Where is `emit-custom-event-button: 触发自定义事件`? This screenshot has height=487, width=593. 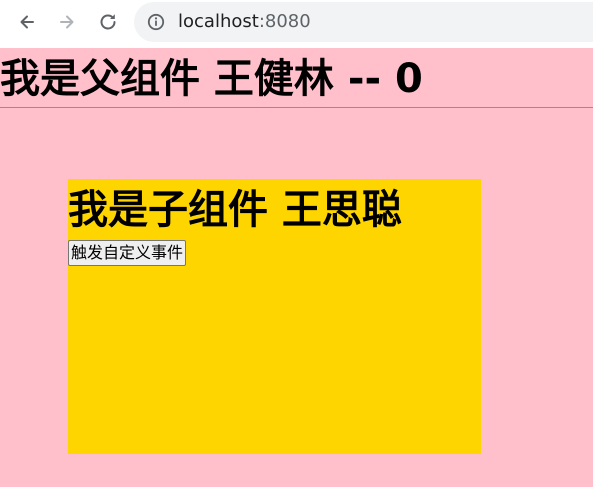 emit-custom-event-button: 触发自定义事件 is located at coordinates (127, 253).